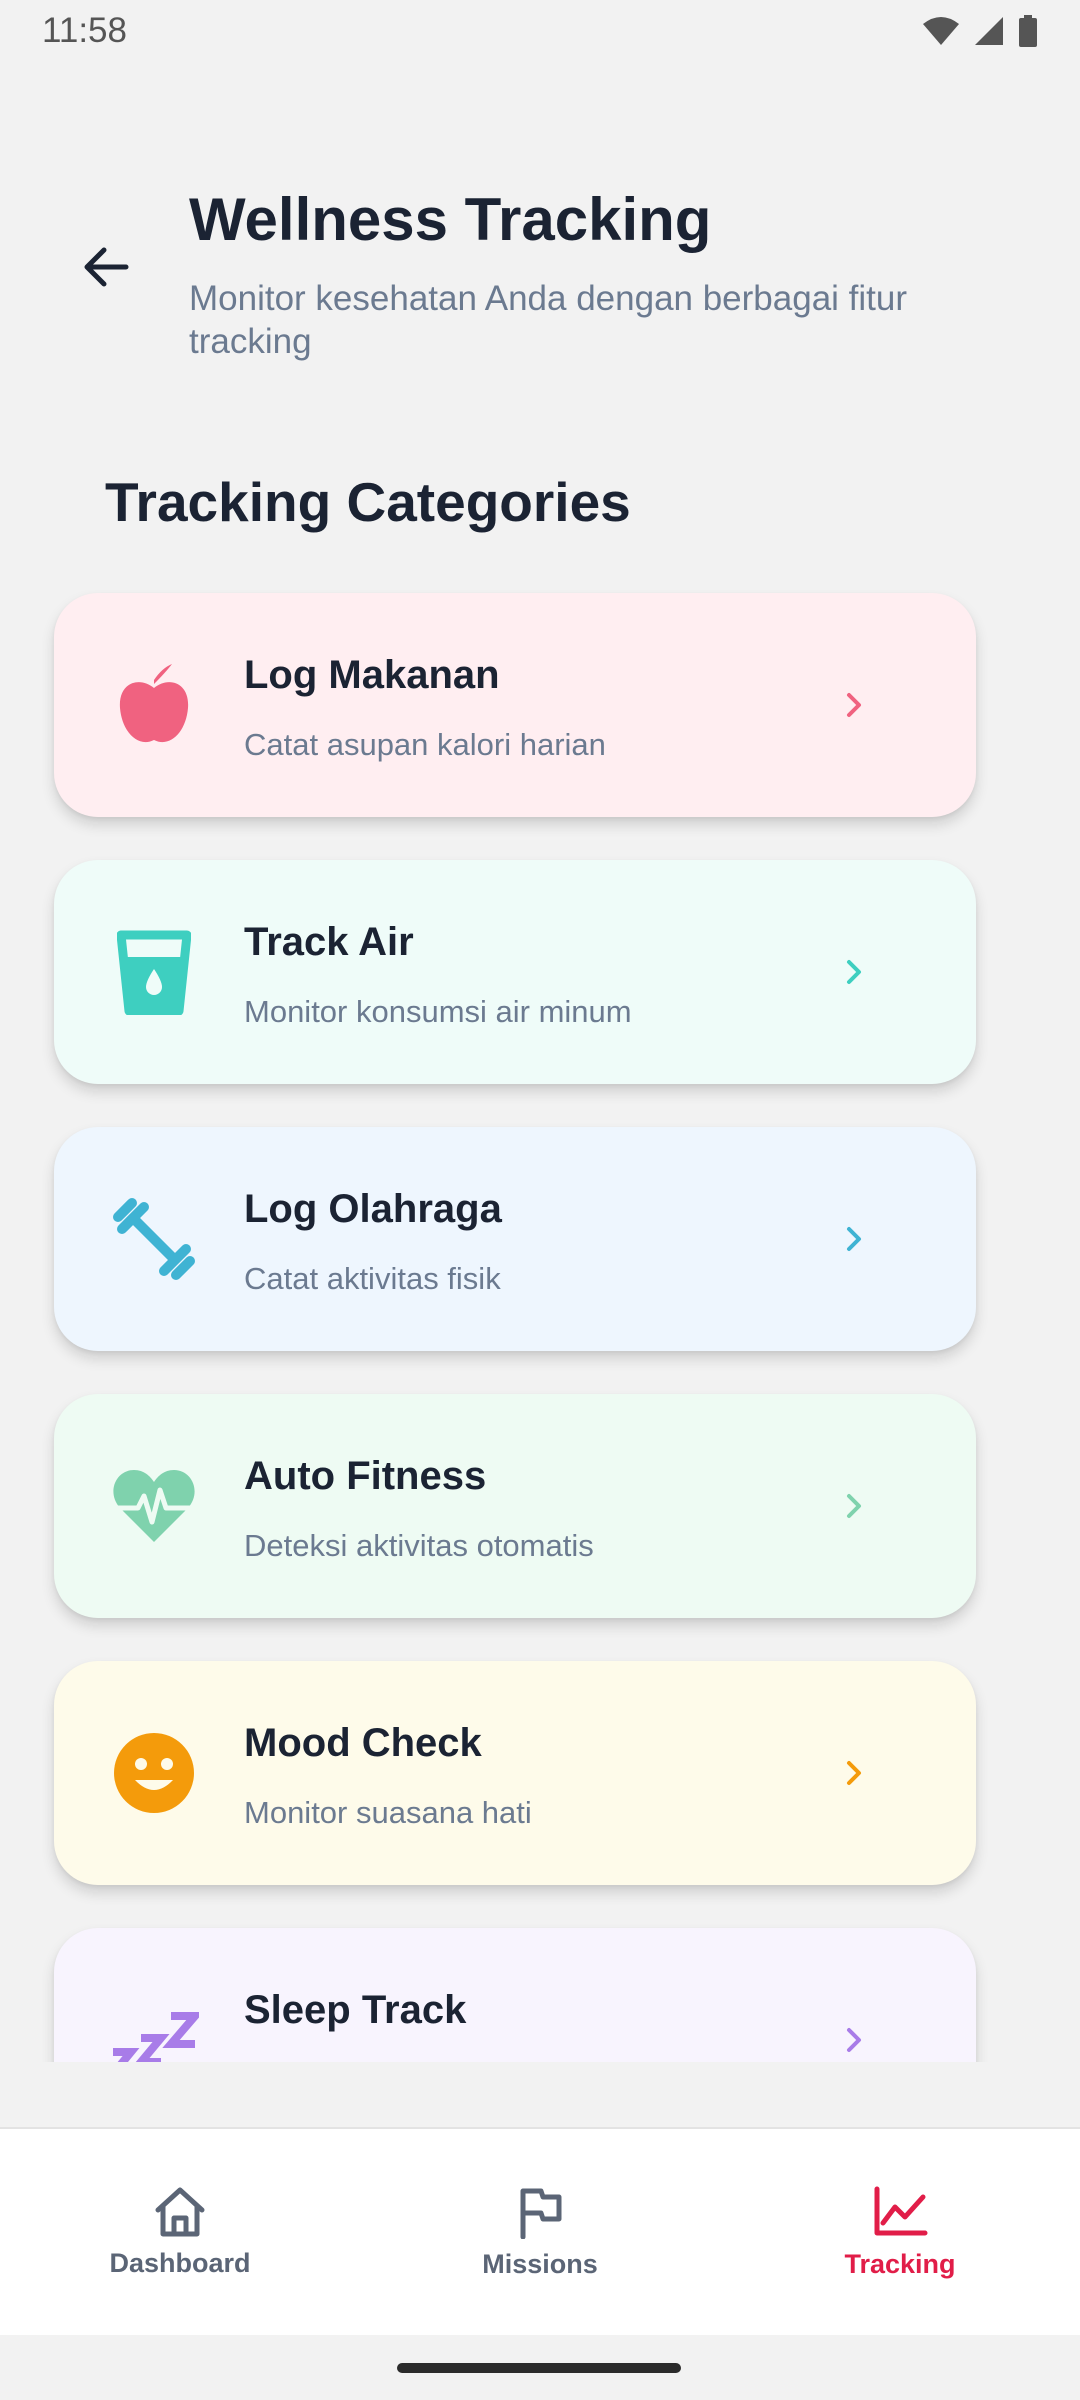  I want to click on flag-icon, so click(541, 2213).